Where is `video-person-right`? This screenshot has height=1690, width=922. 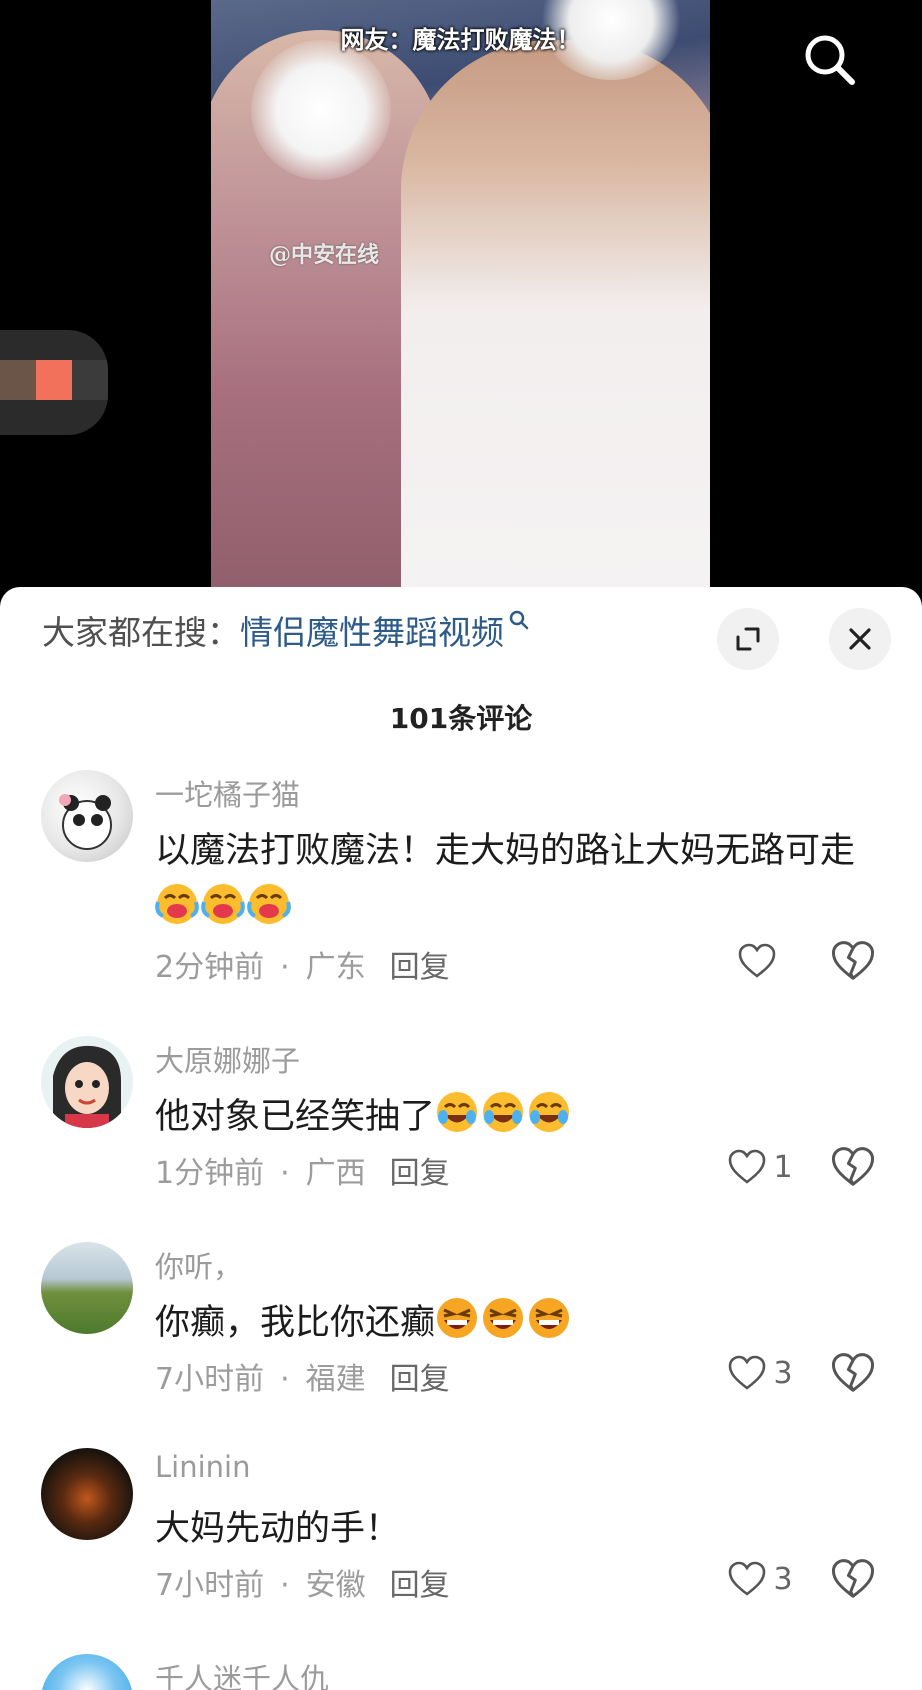
video-person-right is located at coordinates (555, 320).